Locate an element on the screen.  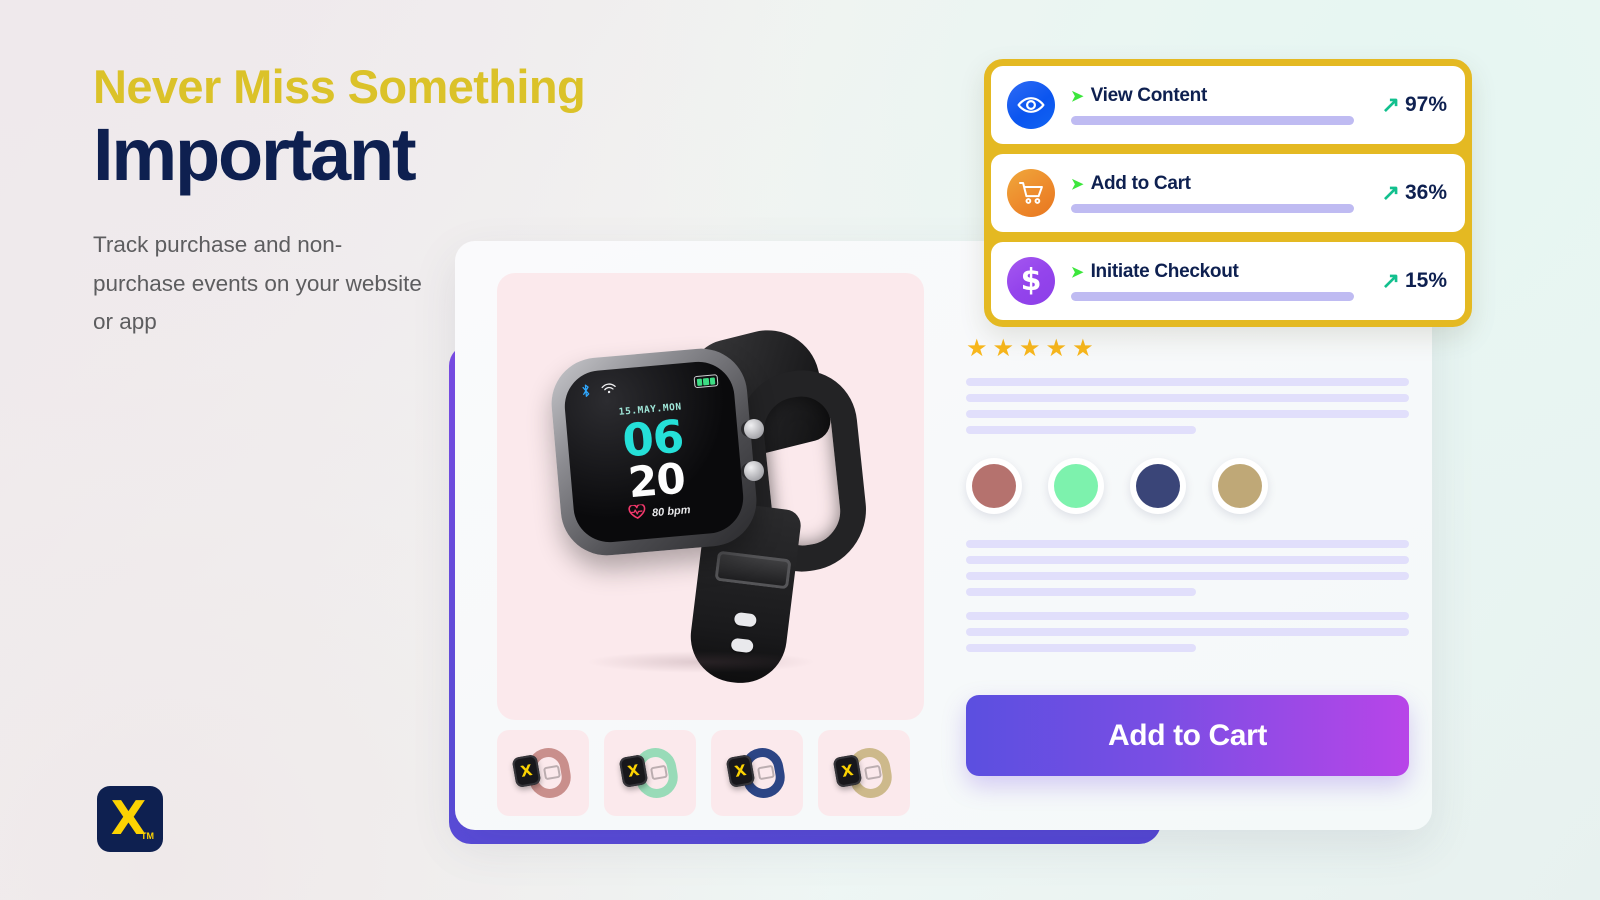
bluetooth-icon is located at coordinates (585, 391).